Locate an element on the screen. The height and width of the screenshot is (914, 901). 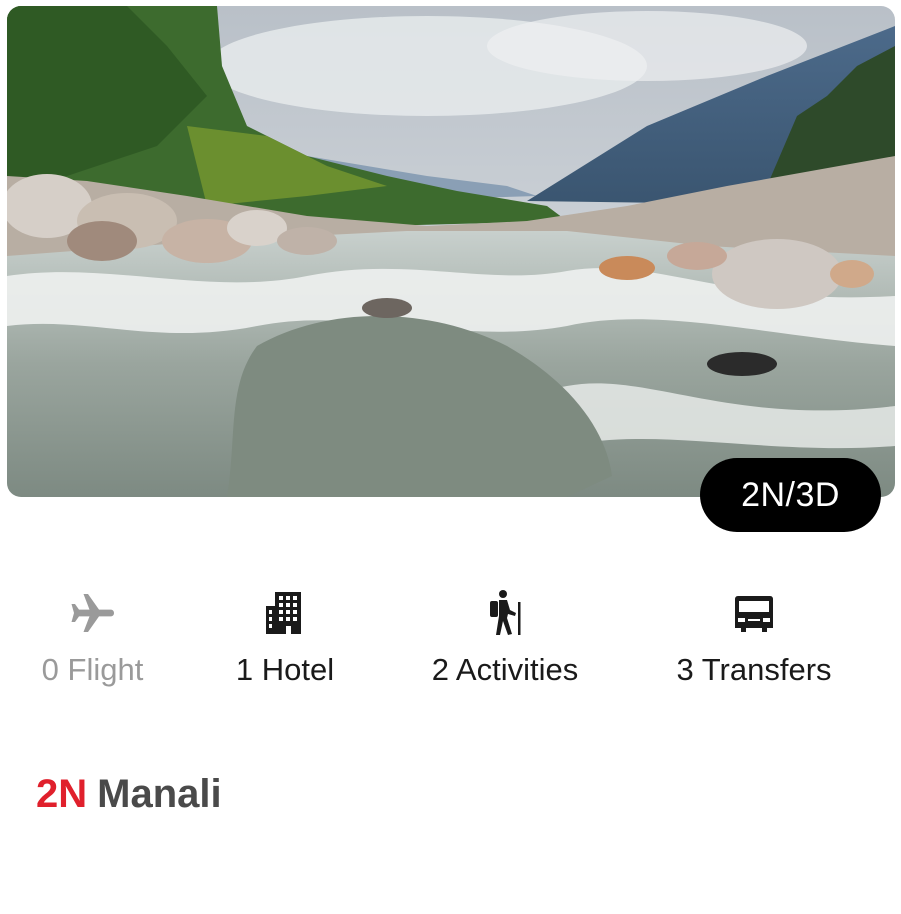
car-icon is located at coordinates (754, 613).